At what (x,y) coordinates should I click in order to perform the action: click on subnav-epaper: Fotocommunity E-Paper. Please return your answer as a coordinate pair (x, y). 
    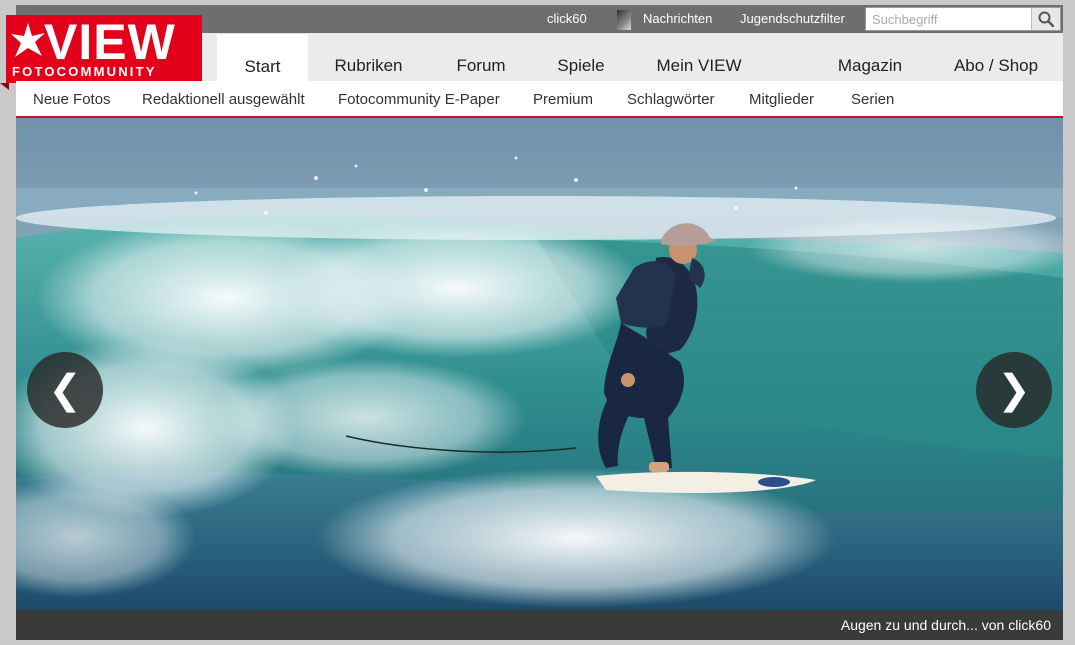
    Looking at the image, I should click on (419, 98).